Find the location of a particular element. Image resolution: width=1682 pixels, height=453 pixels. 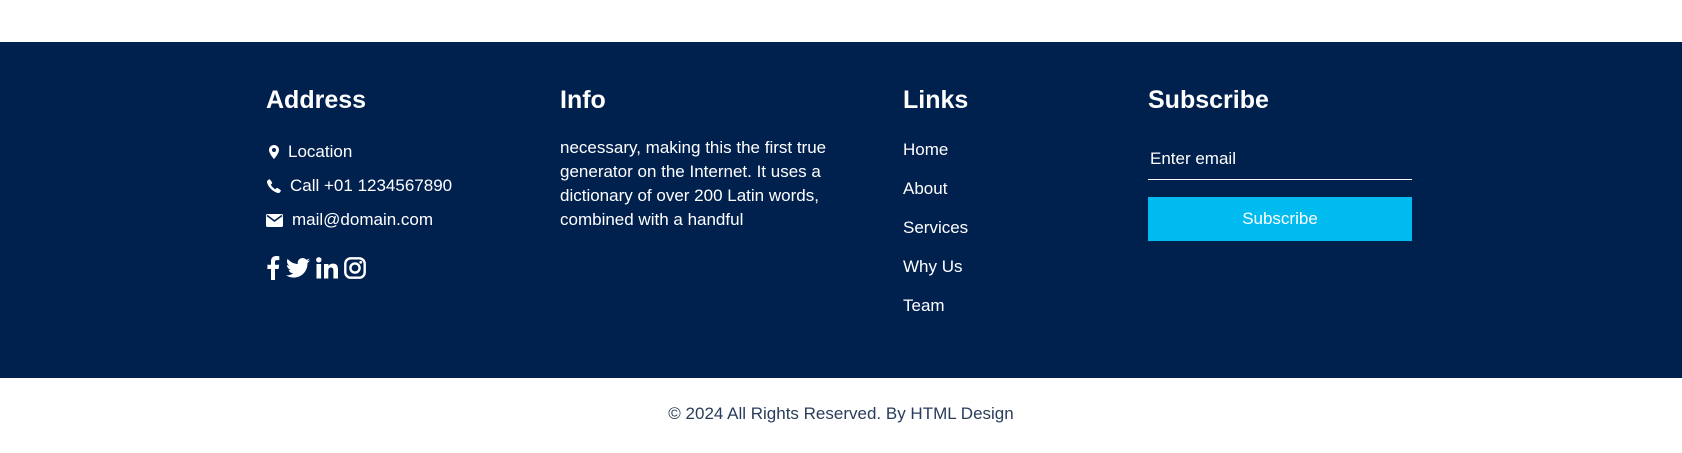

twitter-icon is located at coordinates (298, 268).